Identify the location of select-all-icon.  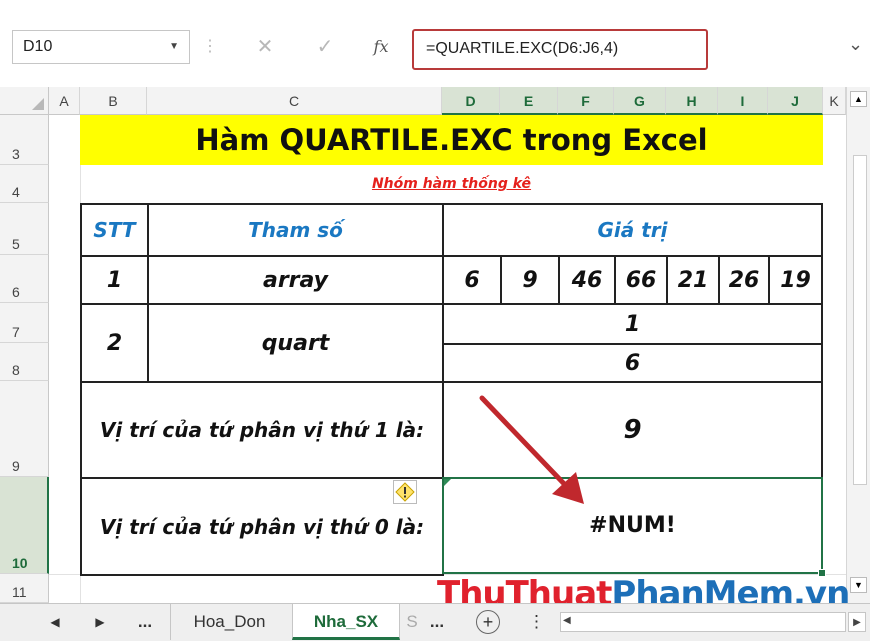
(38, 104).